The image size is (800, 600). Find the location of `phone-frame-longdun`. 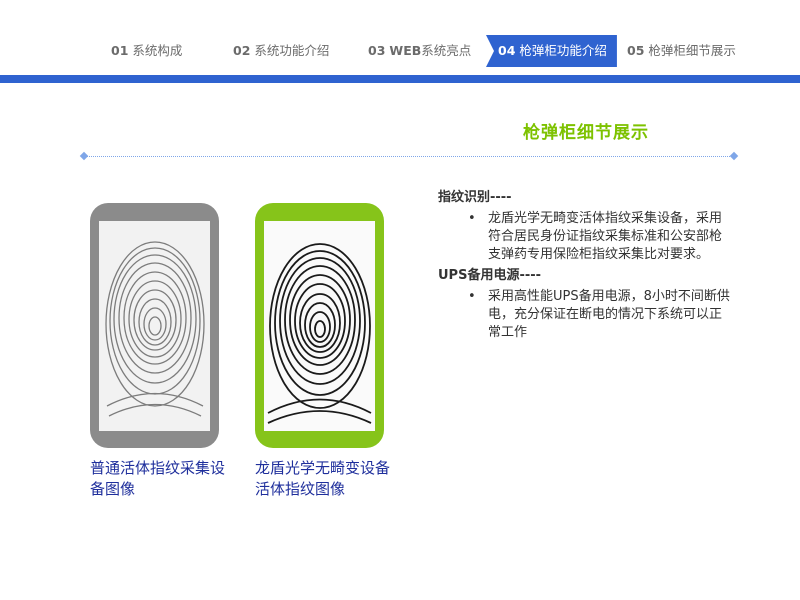

phone-frame-longdun is located at coordinates (319, 325).